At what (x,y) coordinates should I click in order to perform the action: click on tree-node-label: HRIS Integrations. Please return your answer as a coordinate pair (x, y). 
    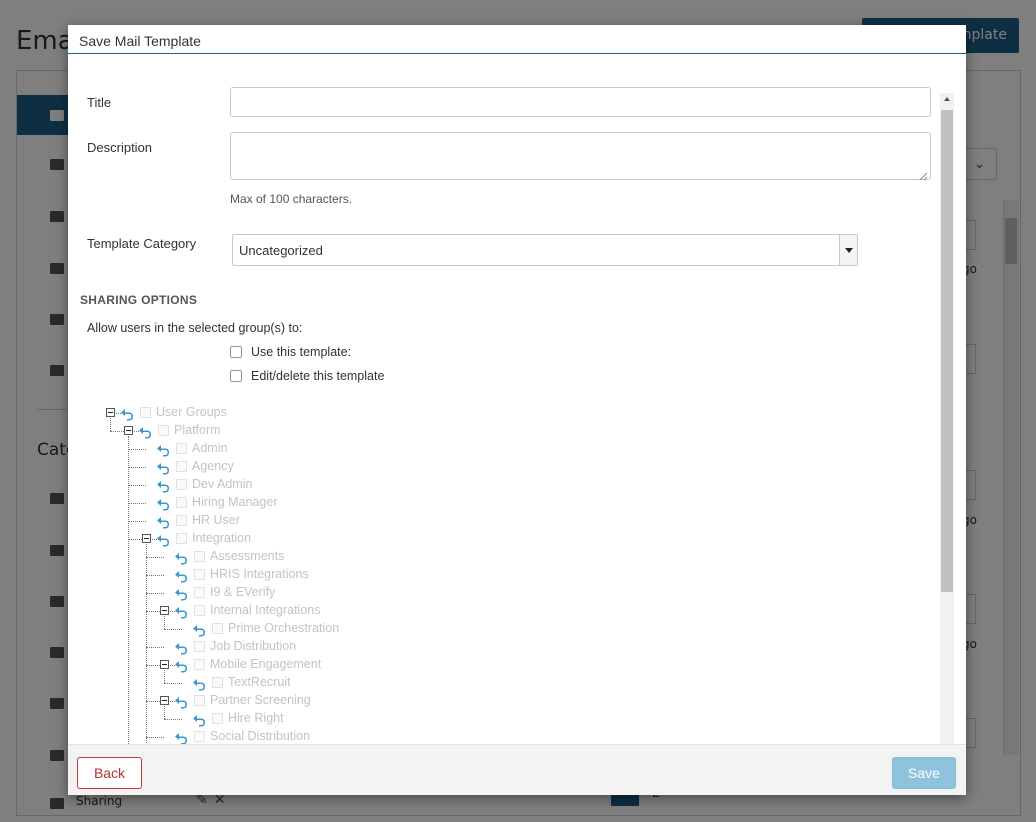
    Looking at the image, I should click on (259, 574).